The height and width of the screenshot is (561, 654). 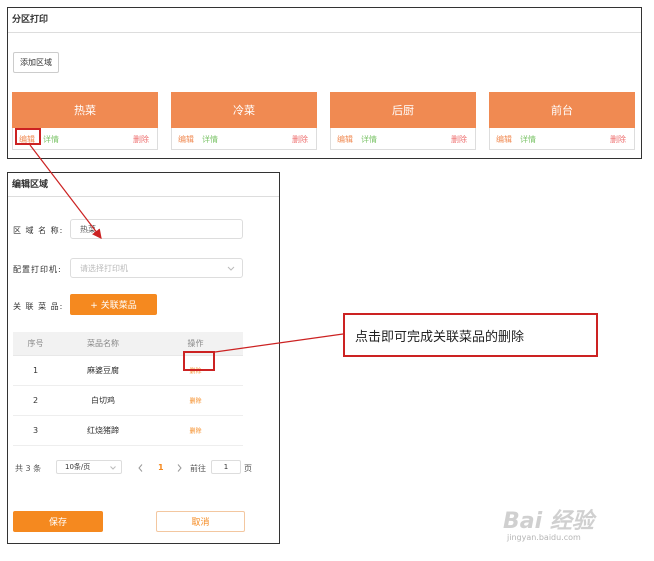 What do you see at coordinates (544, 537) in the screenshot?
I see `watermark-url: jingyan.baidu.com` at bounding box center [544, 537].